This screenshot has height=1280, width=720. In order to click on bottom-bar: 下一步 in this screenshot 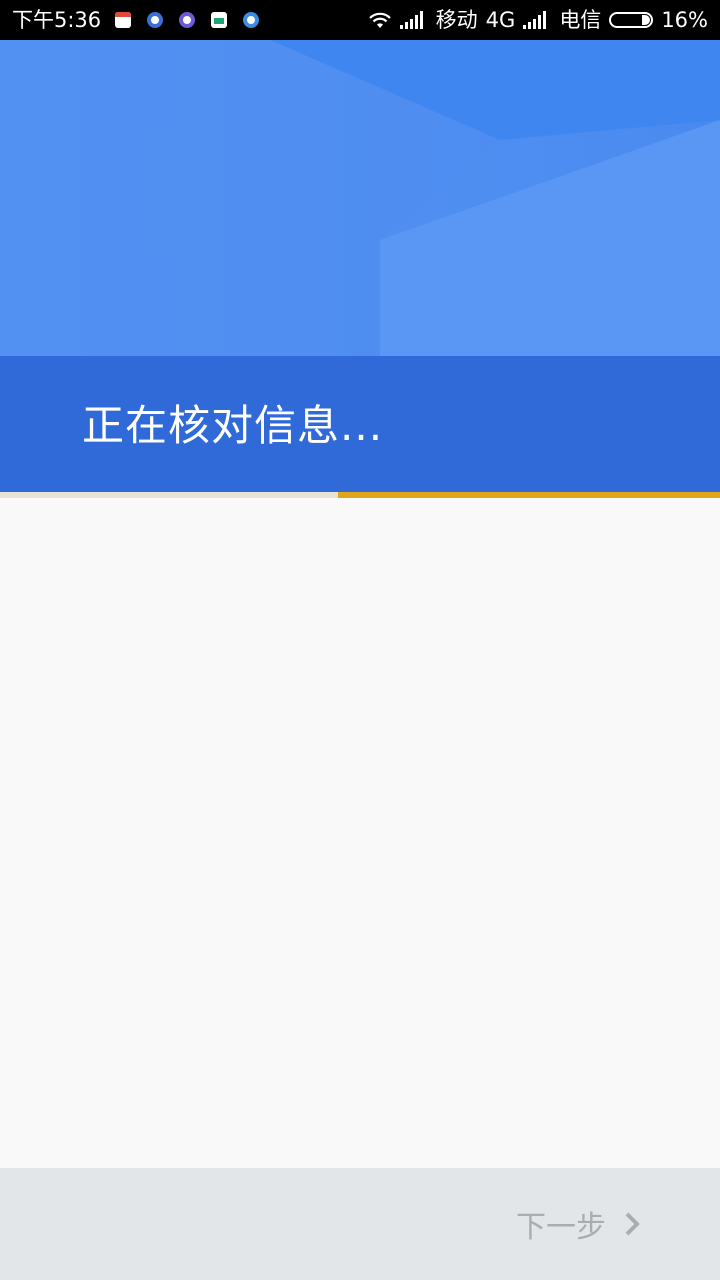, I will do `click(360, 1224)`.